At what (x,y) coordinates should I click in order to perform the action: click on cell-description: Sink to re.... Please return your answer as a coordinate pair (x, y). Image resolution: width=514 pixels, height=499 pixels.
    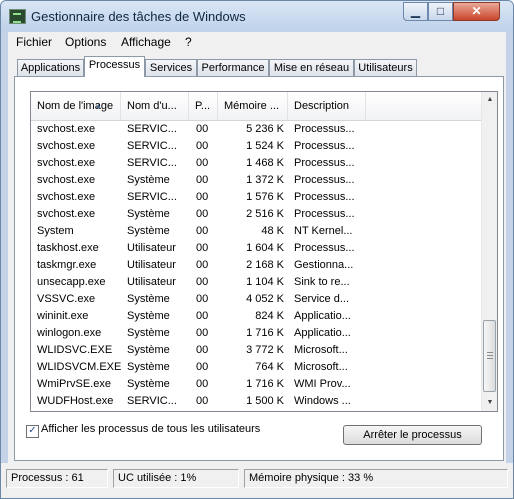
    Looking at the image, I should click on (322, 282).